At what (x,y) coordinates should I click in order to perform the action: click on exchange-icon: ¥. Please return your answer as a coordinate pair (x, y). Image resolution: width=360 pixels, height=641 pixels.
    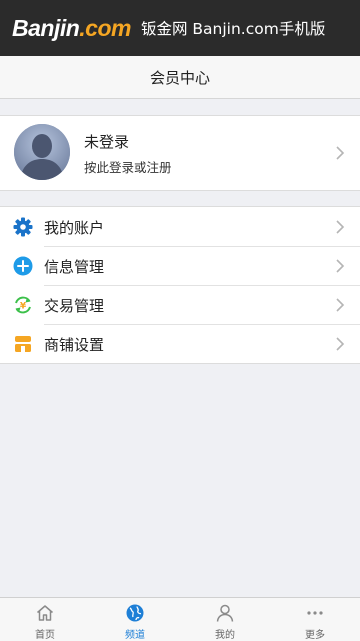
    Looking at the image, I should click on (23, 305).